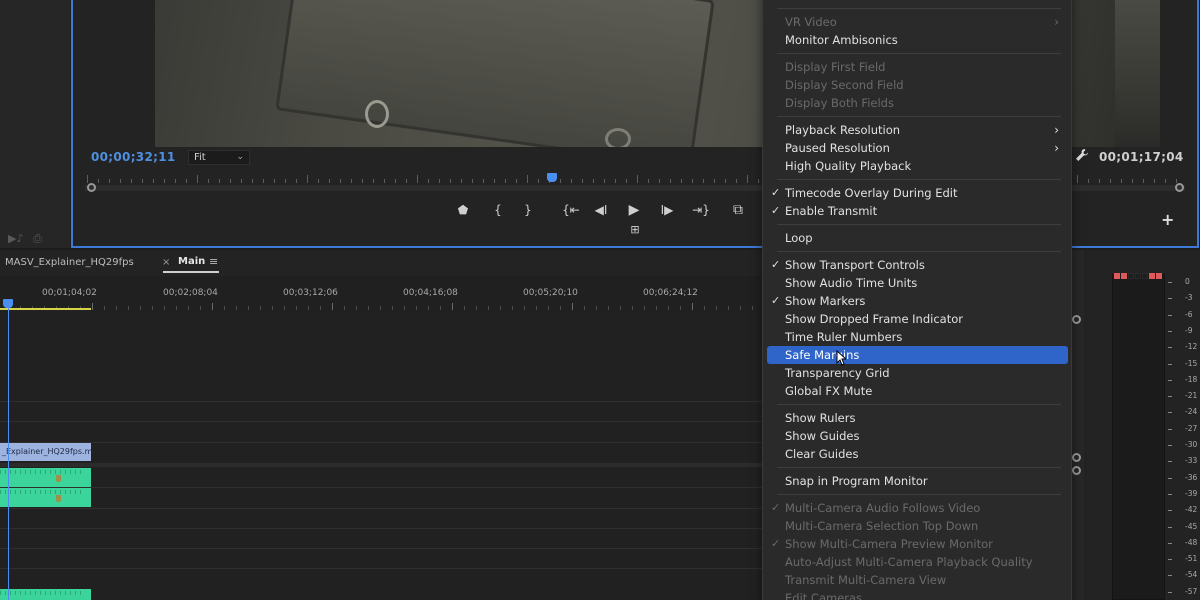 This screenshot has height=600, width=1200. Describe the element at coordinates (918, 130) in the screenshot. I see `menu-item-playback-resolution: Playback Resolution ›` at that location.